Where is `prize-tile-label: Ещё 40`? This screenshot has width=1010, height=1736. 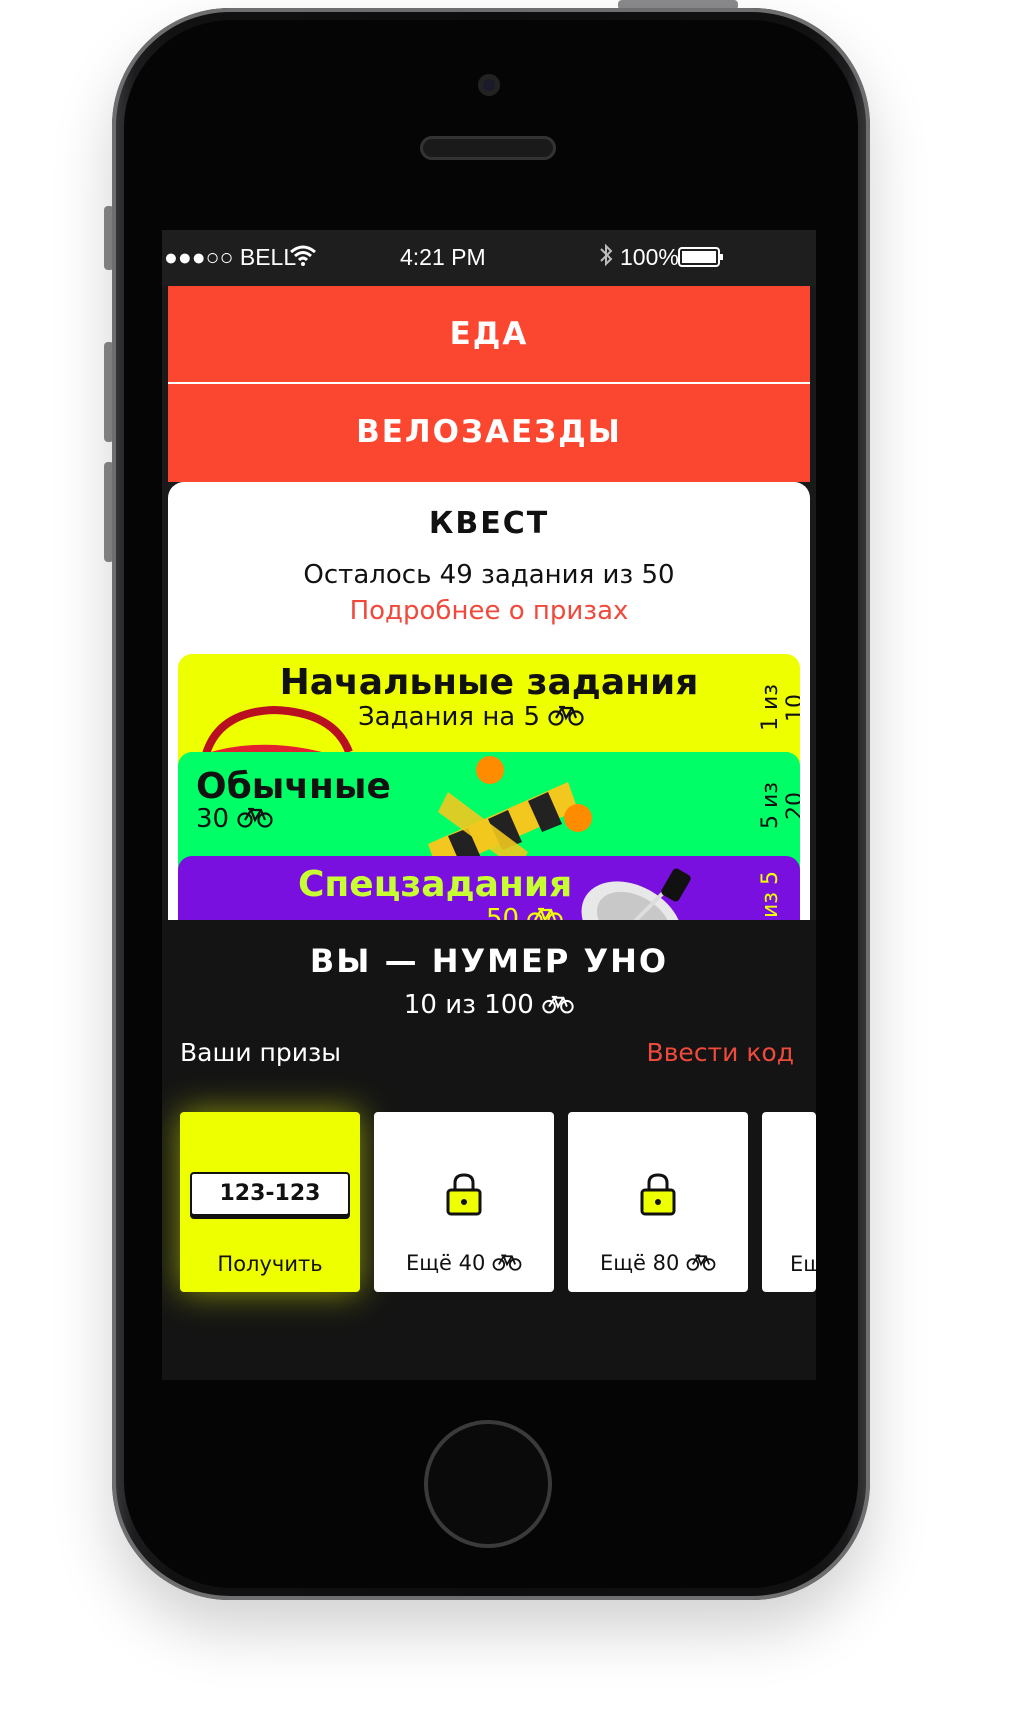 prize-tile-label: Ещё 40 is located at coordinates (464, 1263).